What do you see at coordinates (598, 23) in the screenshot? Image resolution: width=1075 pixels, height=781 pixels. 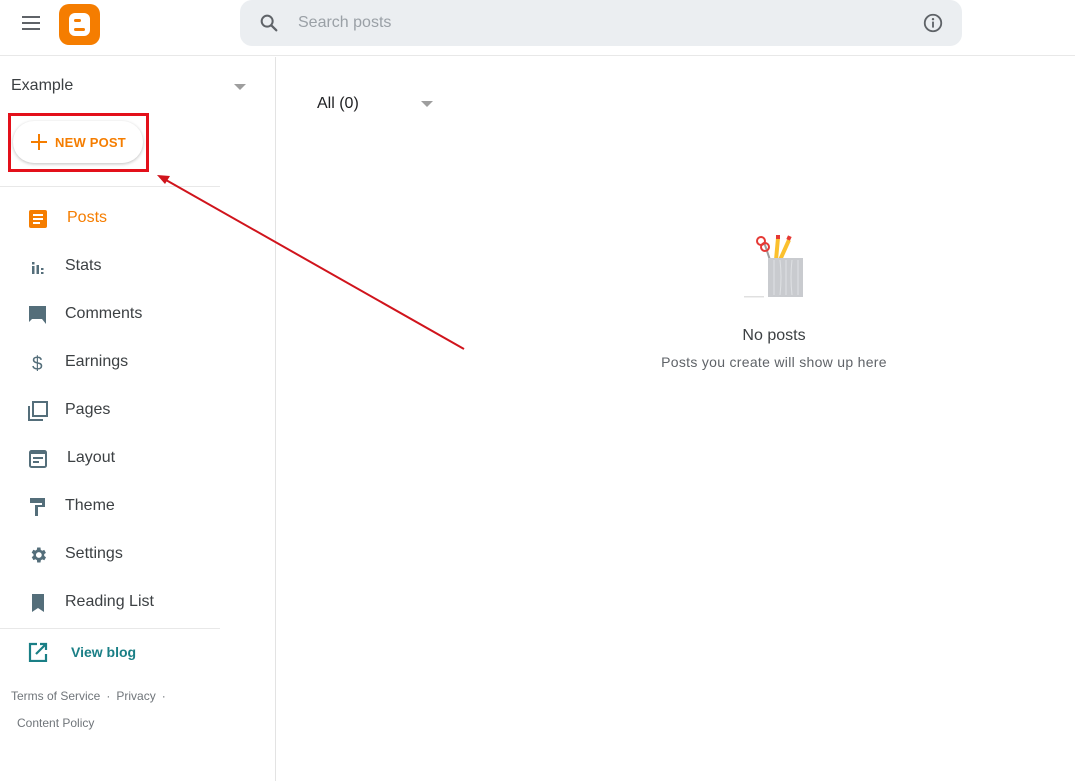 I see `search-input` at bounding box center [598, 23].